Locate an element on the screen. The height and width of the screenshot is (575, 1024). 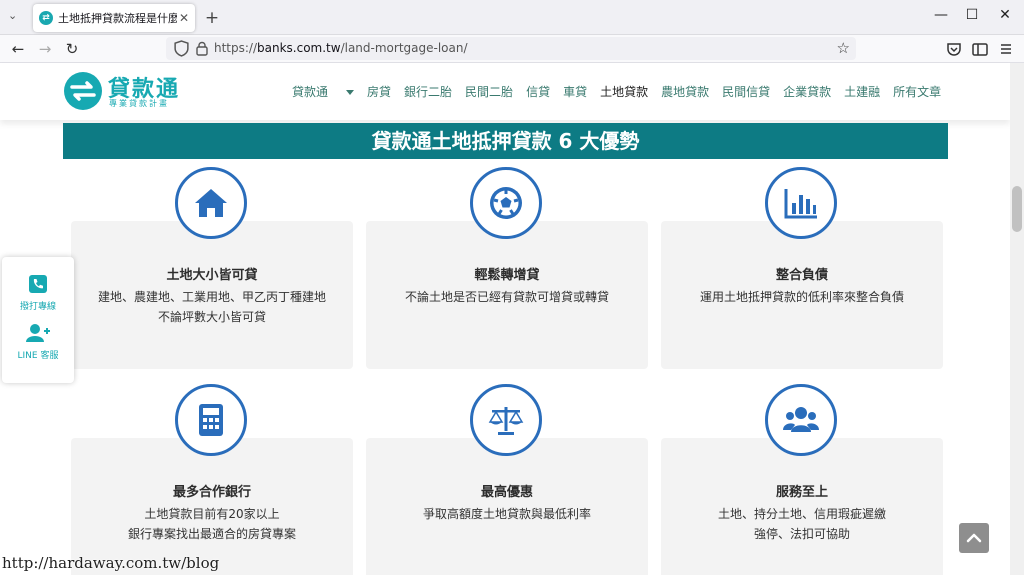
soccer-ball-icon is located at coordinates (506, 203).